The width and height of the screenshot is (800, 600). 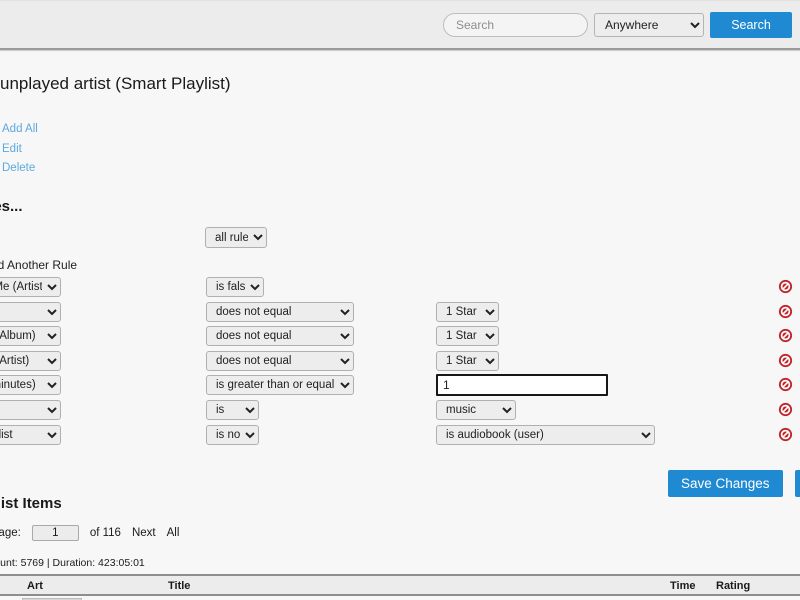 I want to click on rule-value-select: is audiobook (user), so click(x=545, y=434).